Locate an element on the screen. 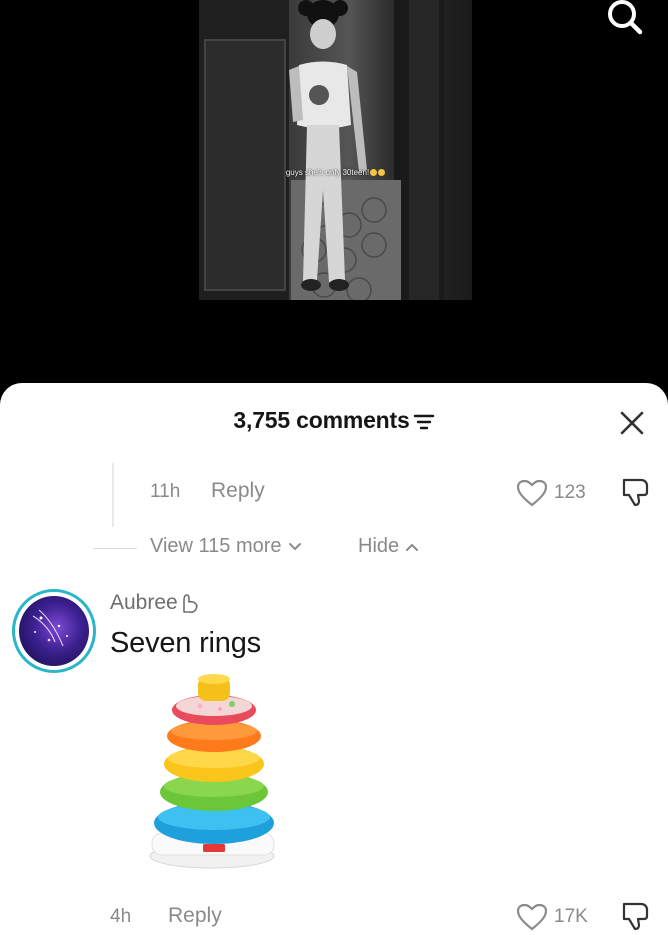 The image size is (668, 935). chevron-up-icon is located at coordinates (412, 547).